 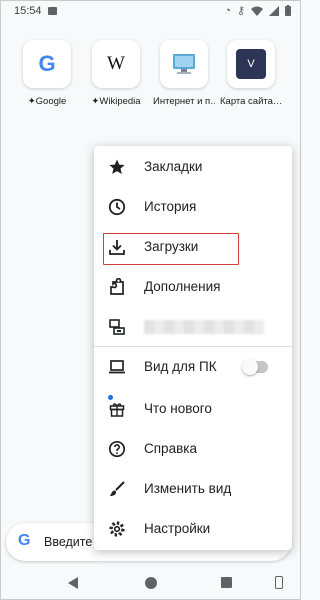 I want to click on puzzle-icon, so click(x=117, y=286).